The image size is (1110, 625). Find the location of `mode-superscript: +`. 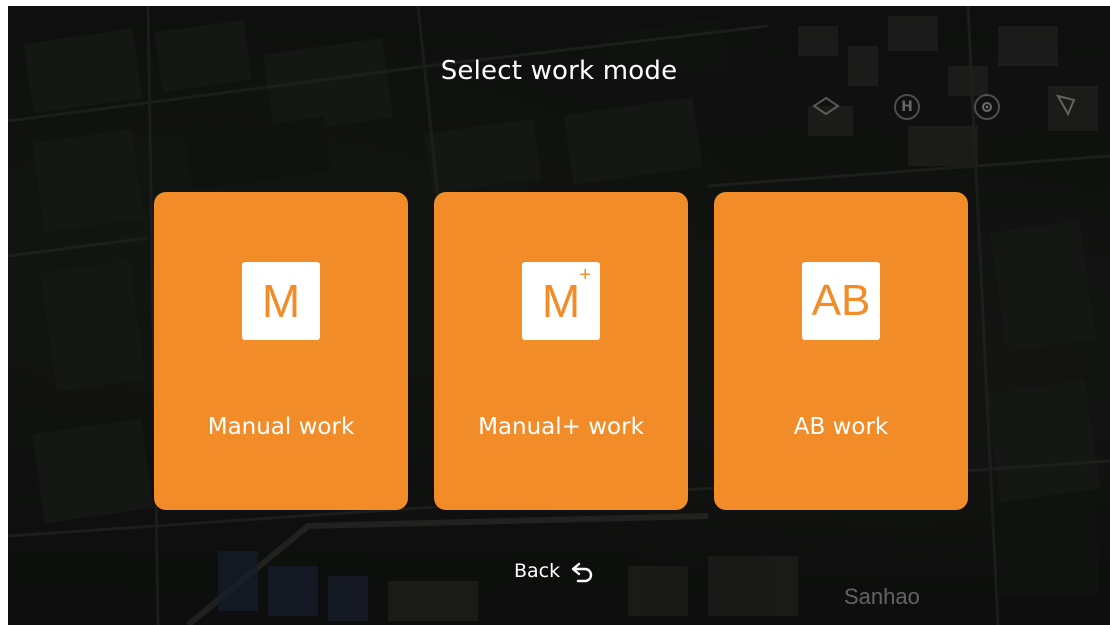

mode-superscript: + is located at coordinates (585, 275).